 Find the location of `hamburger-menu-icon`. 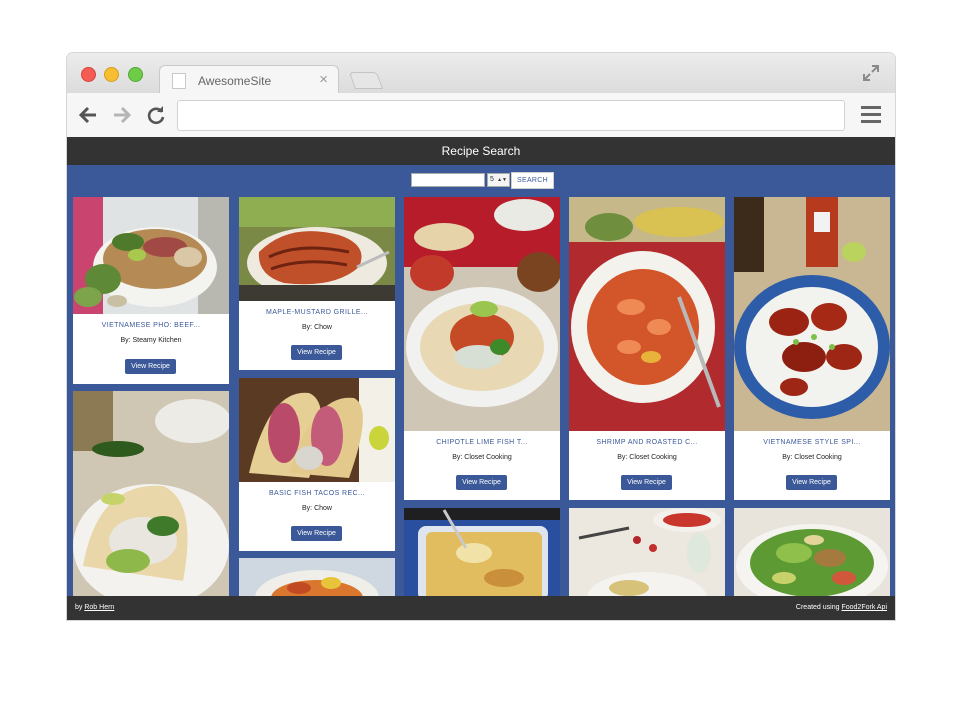

hamburger-menu-icon is located at coordinates (871, 114).